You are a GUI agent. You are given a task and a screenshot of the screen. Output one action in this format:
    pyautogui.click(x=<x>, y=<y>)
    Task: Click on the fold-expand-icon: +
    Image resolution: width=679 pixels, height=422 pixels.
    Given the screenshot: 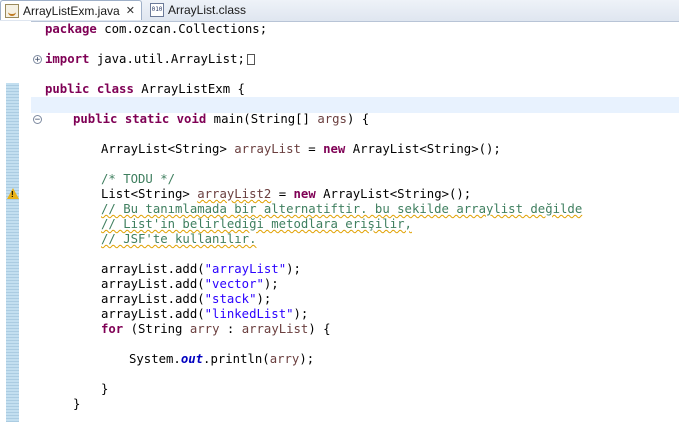 What is the action you would take?
    pyautogui.click(x=37, y=60)
    